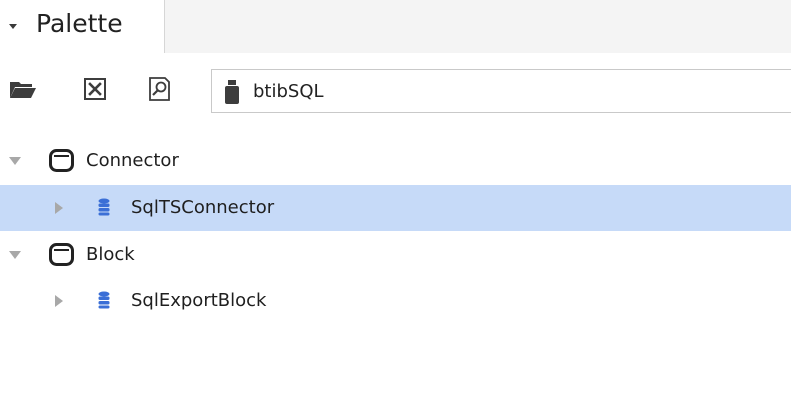  I want to click on module-name: btibSQL, so click(288, 91).